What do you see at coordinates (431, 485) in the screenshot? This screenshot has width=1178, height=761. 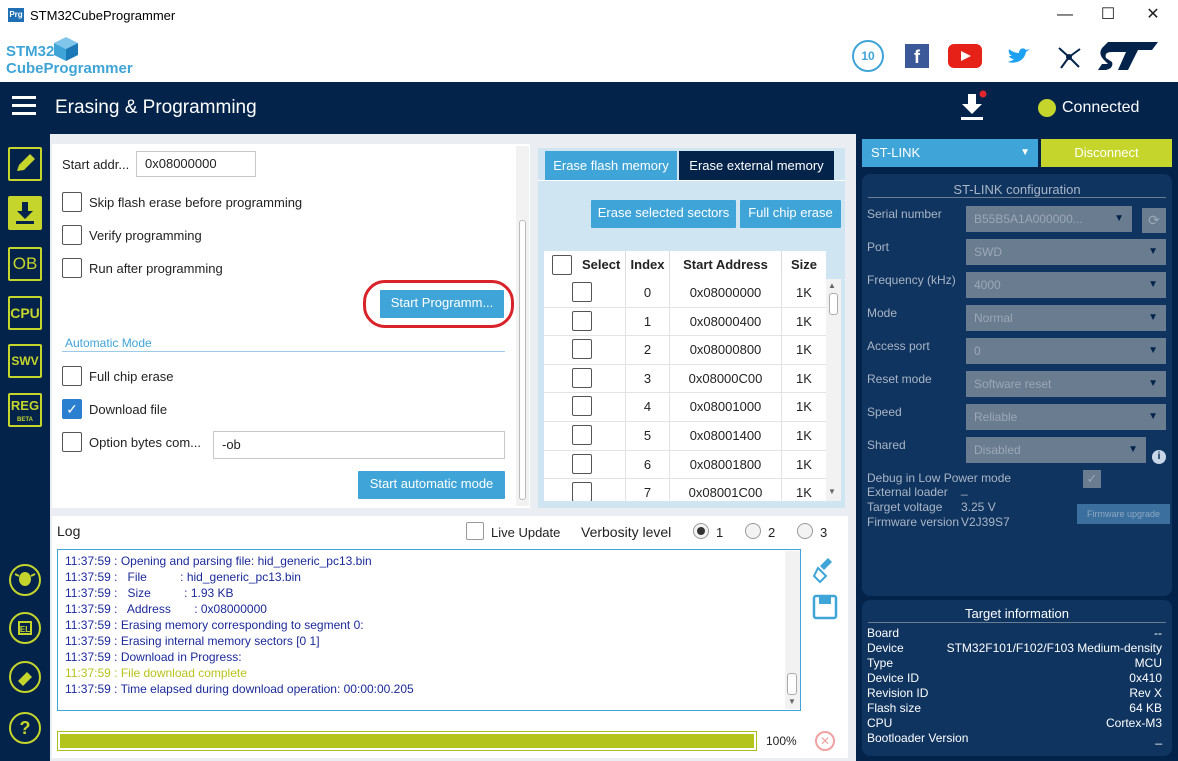 I see `start-automatic-mode-button: Start automatic mode` at bounding box center [431, 485].